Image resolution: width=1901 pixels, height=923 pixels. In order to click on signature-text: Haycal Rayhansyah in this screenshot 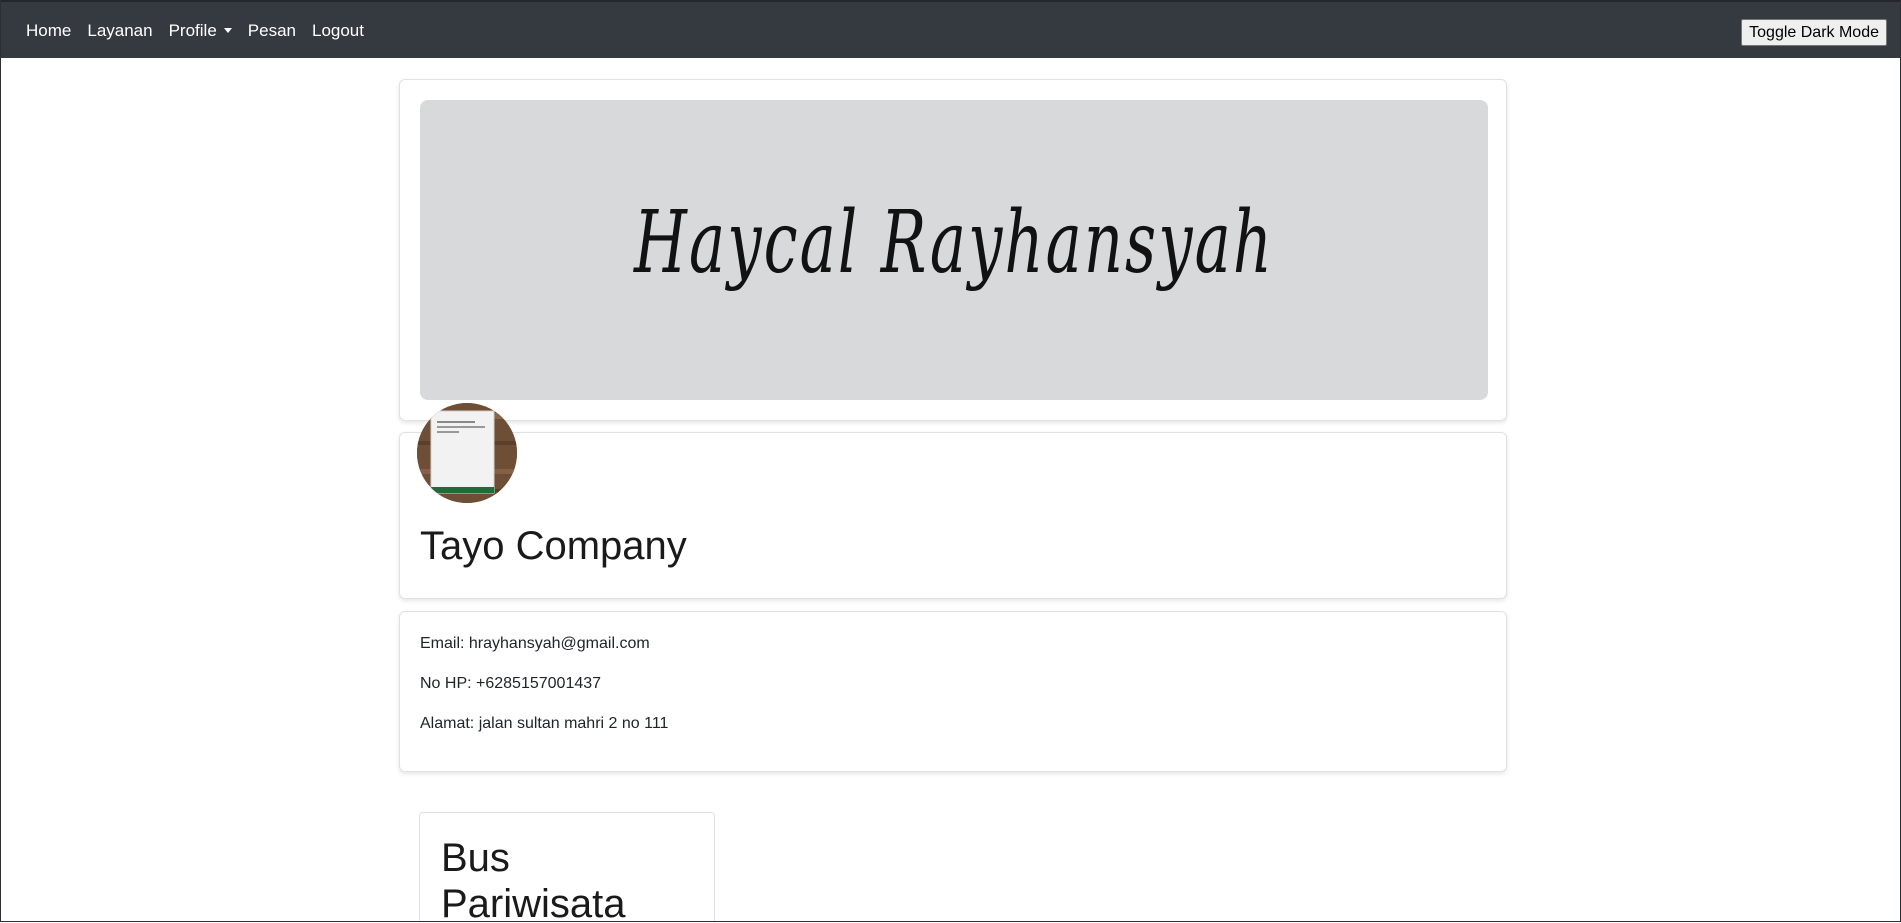, I will do `click(953, 243)`.